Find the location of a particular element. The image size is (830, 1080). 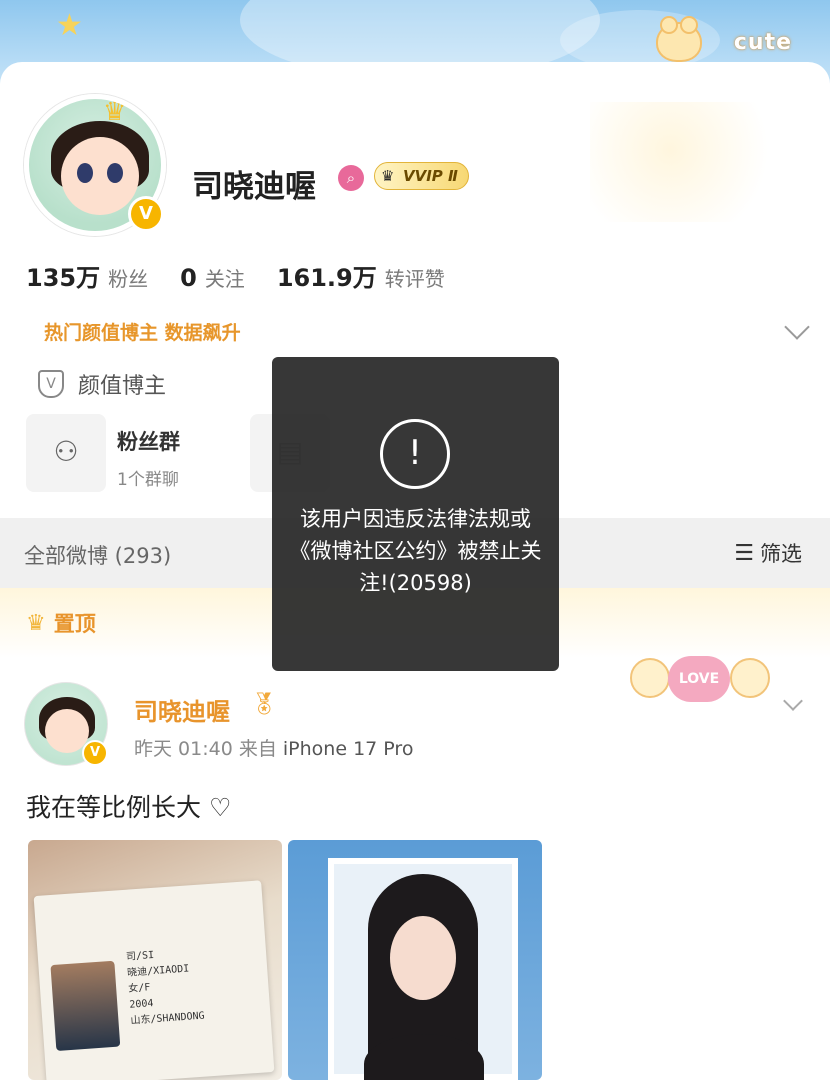

profile-name: 司晓迪喔 is located at coordinates (254, 187).